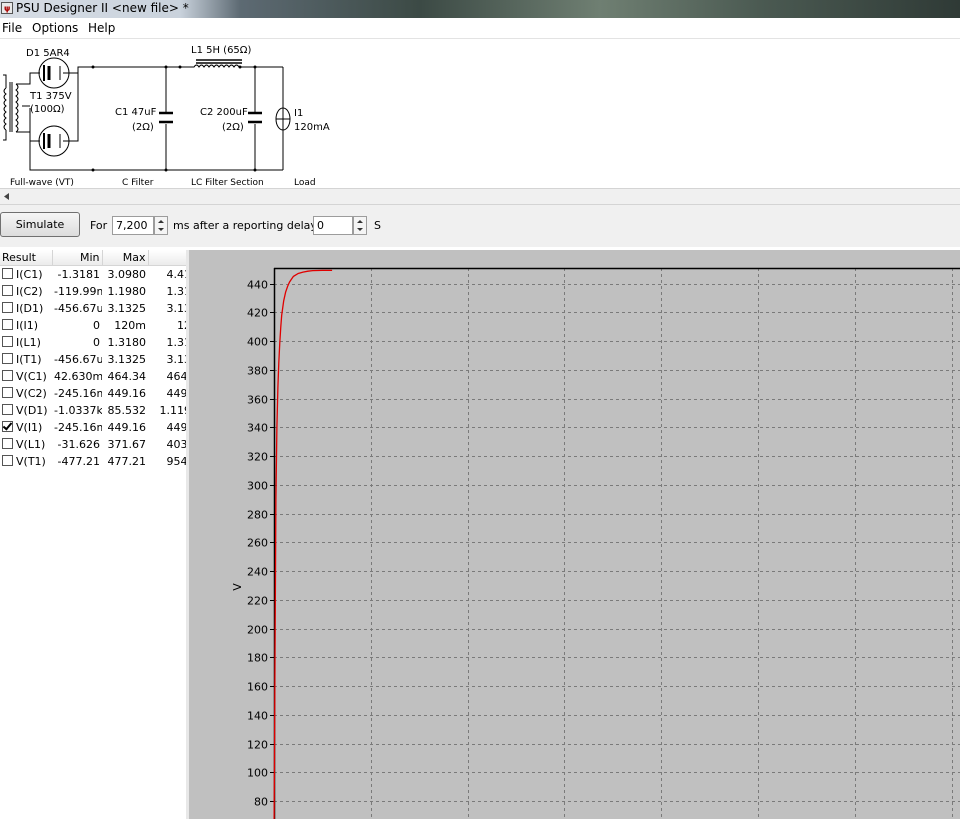 This screenshot has width=960, height=819. I want to click on scroll-left-icon, so click(7, 196).